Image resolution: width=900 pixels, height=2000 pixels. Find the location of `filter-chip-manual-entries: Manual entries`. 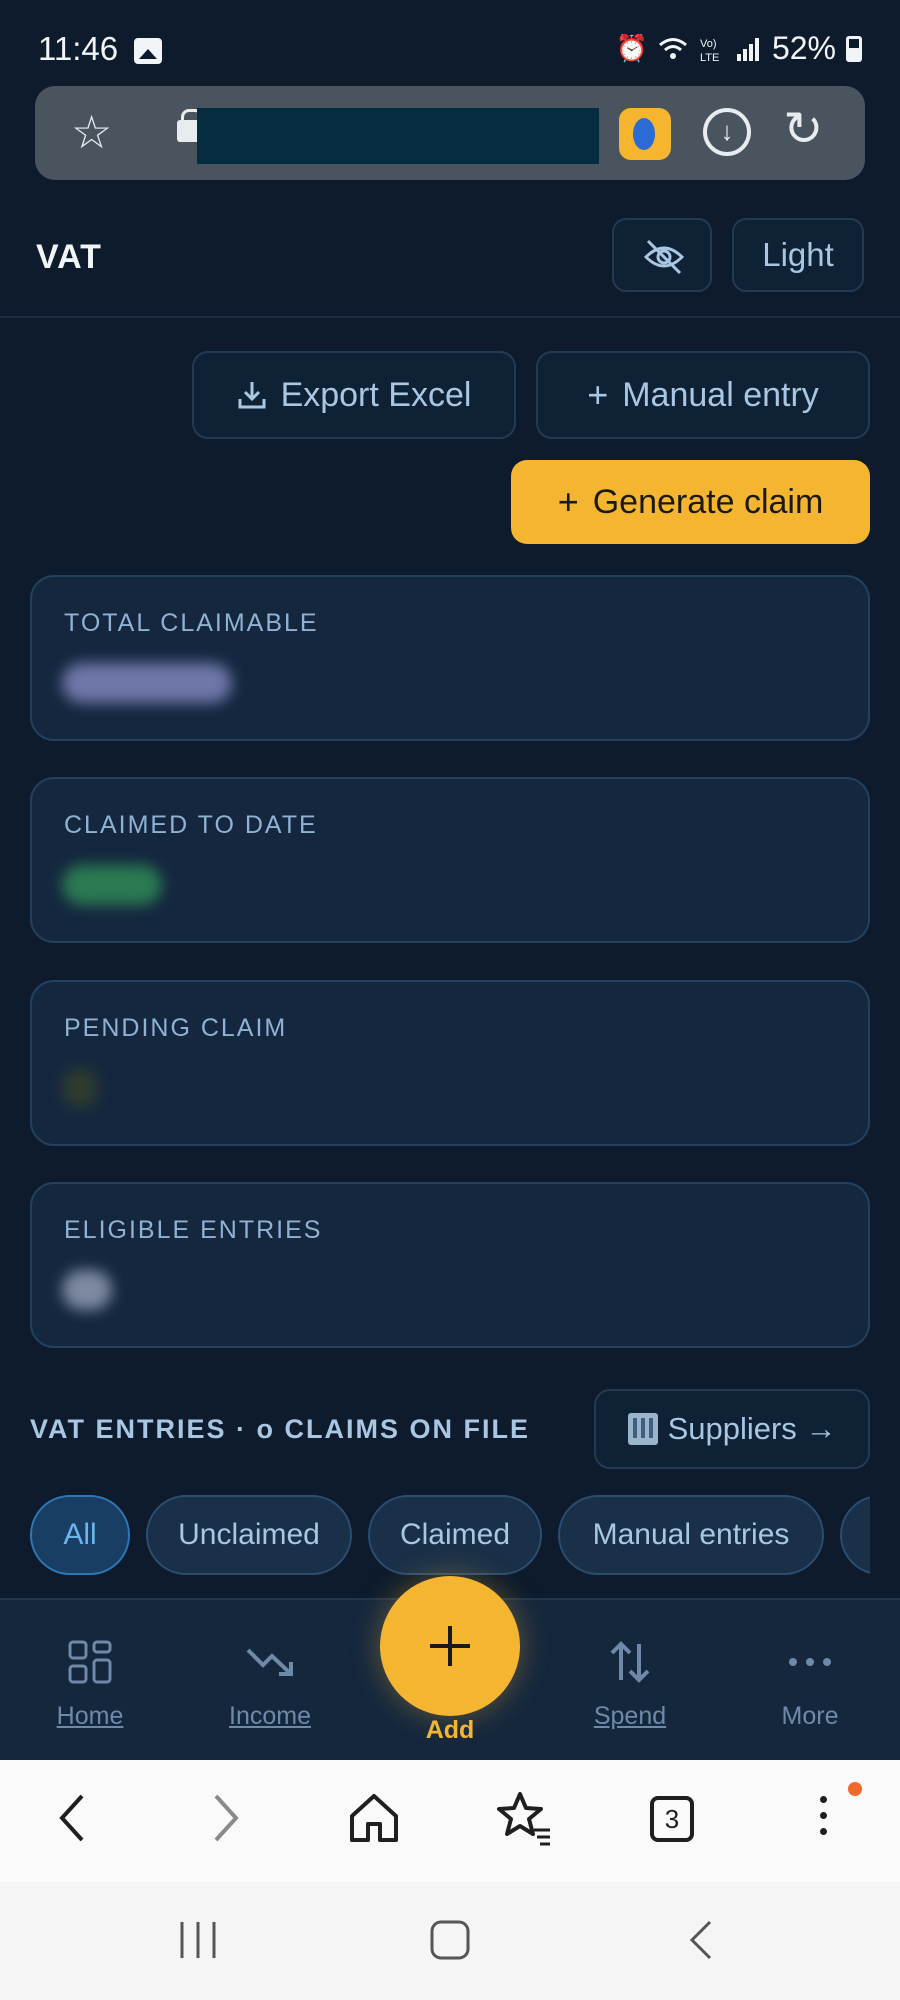

filter-chip-manual-entries: Manual entries is located at coordinates (691, 1535).